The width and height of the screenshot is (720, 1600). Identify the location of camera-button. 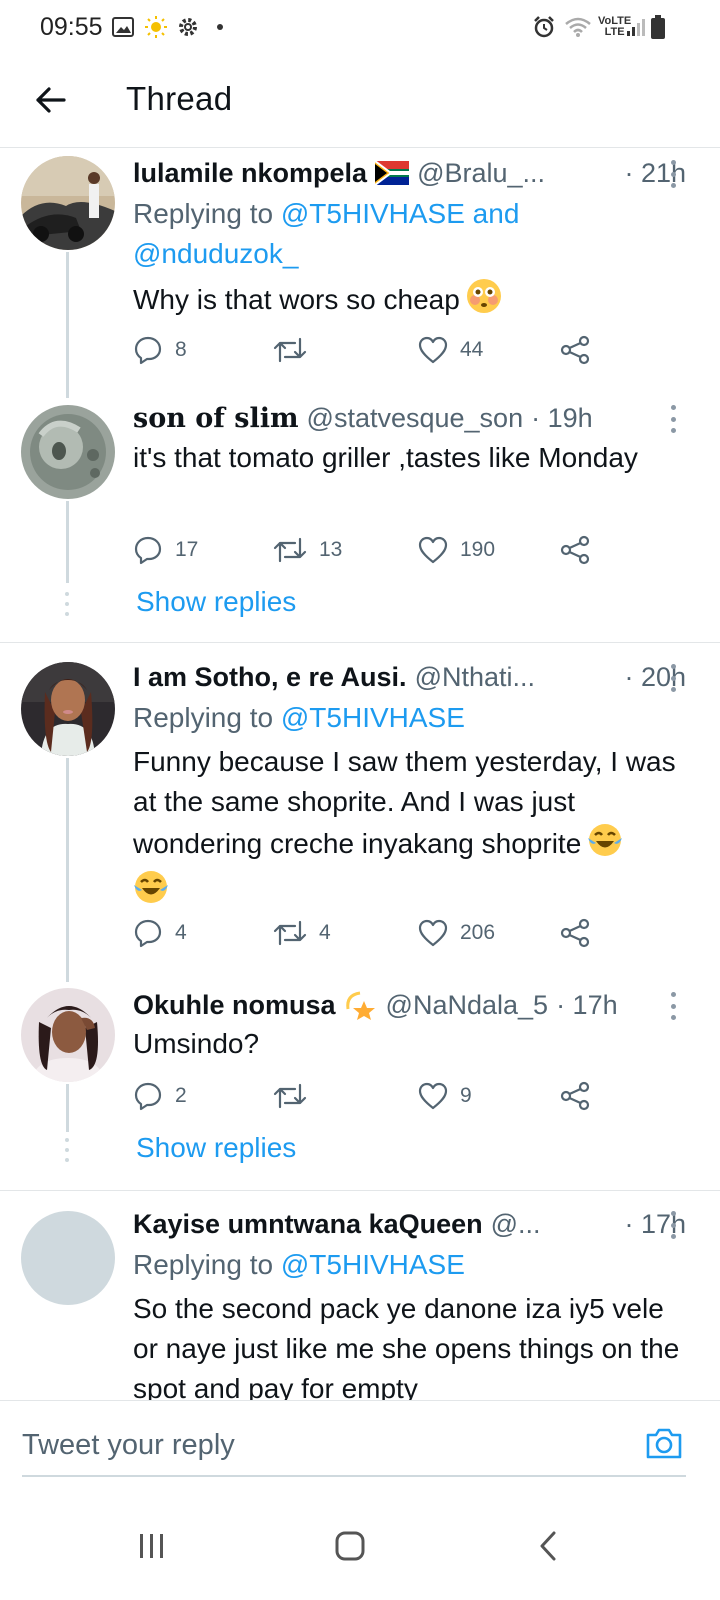
(666, 1447).